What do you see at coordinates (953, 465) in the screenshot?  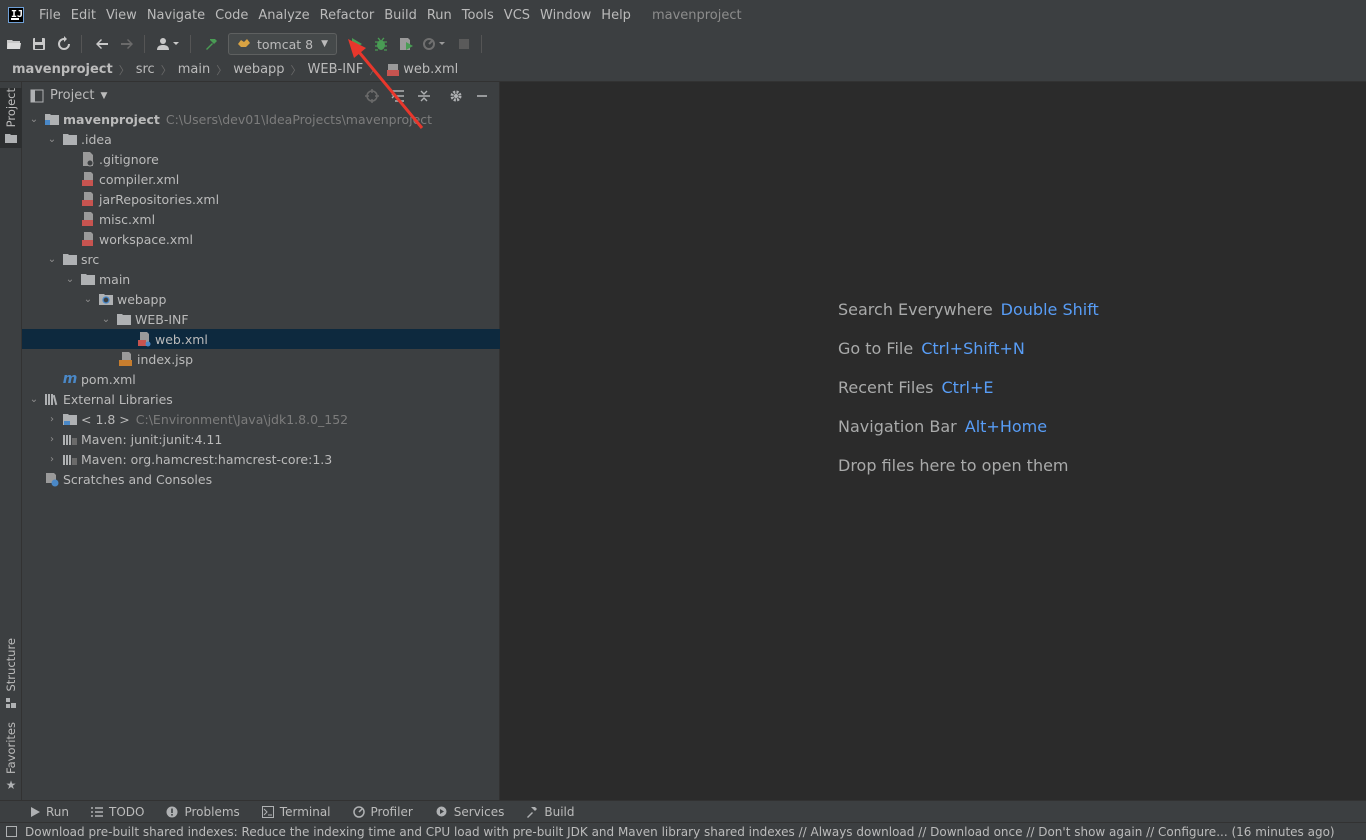 I see `tip-label: Drop files here to open them` at bounding box center [953, 465].